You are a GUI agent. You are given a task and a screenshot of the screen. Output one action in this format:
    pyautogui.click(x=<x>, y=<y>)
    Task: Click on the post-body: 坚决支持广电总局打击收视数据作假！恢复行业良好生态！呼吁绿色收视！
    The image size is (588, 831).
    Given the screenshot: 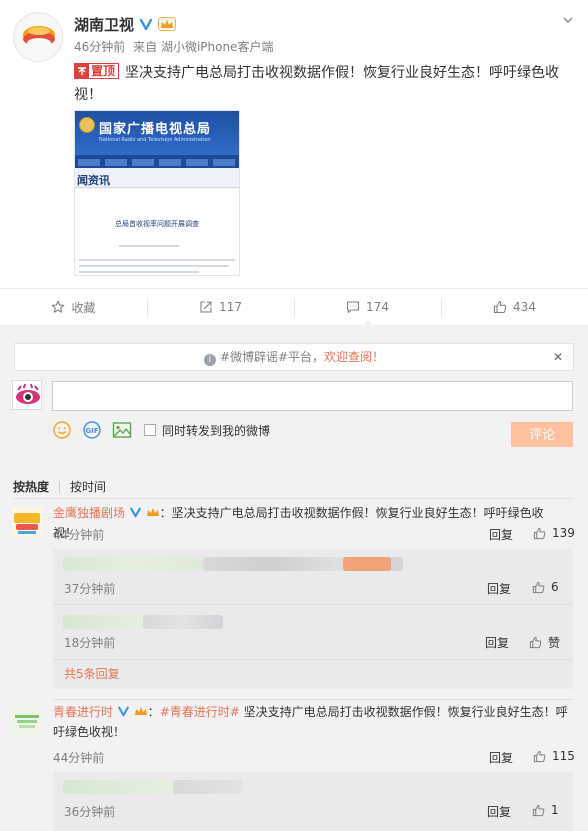 What is the action you would take?
    pyautogui.click(x=317, y=84)
    